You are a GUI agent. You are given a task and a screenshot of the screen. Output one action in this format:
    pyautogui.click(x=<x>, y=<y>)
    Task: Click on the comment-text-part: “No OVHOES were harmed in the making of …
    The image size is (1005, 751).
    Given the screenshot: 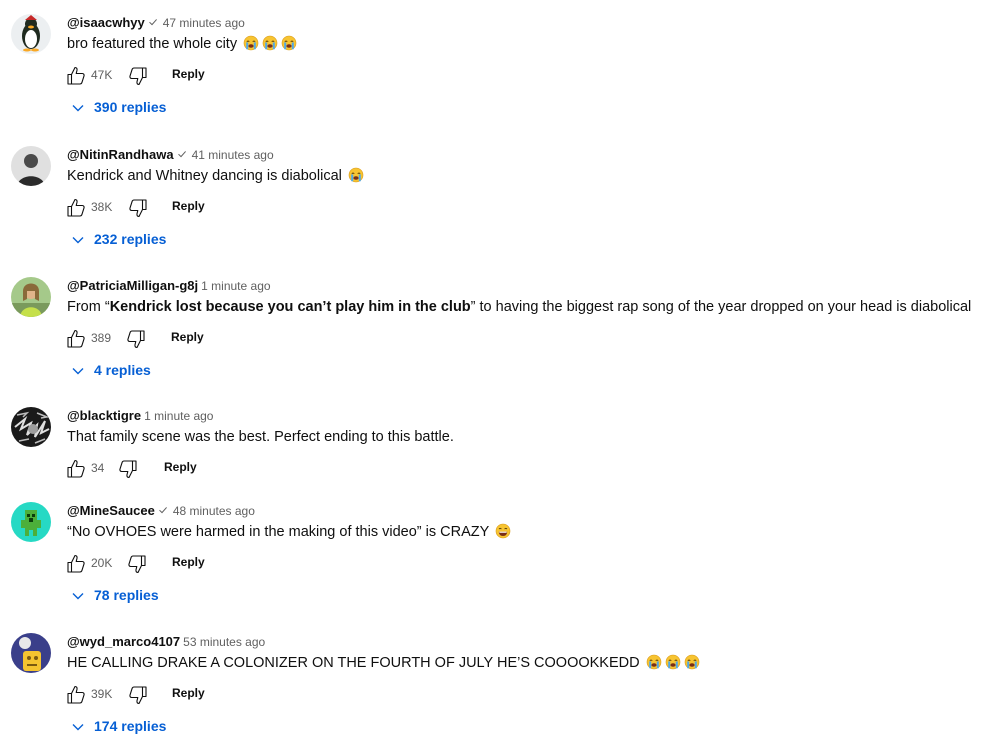 What is the action you would take?
    pyautogui.click(x=278, y=532)
    